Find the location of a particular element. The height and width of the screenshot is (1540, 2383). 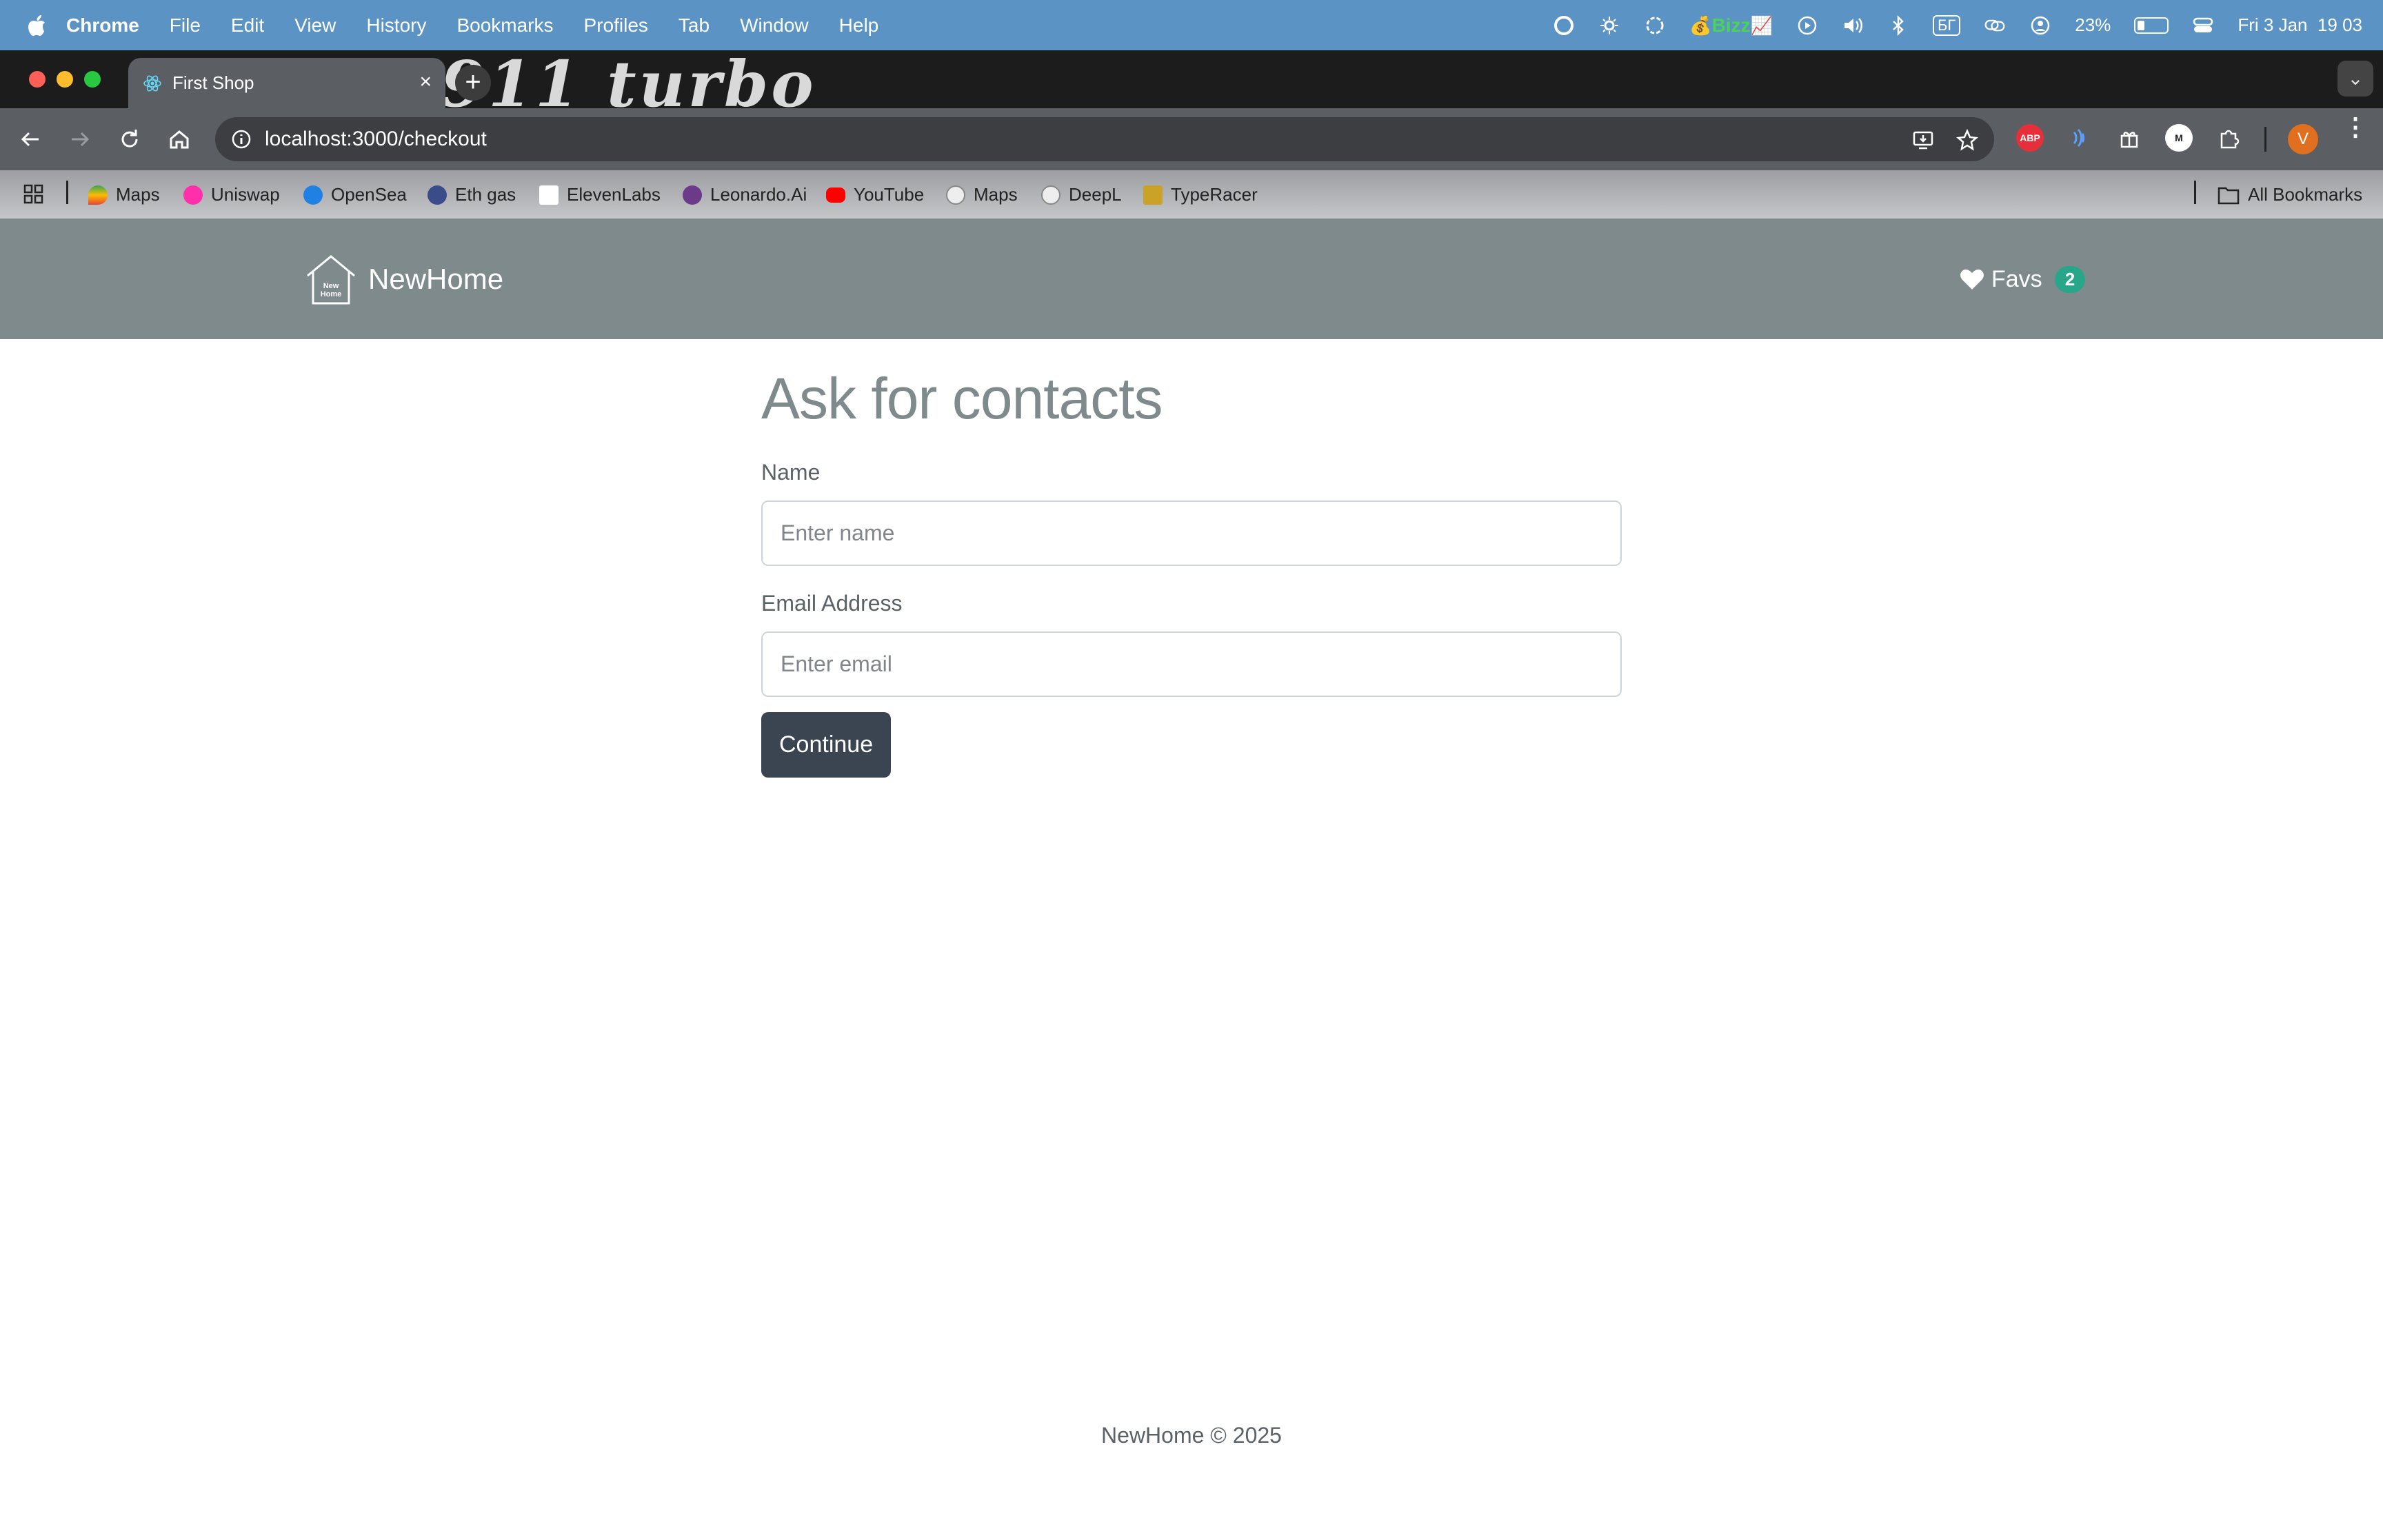

bookmark-deepl: DeepL is located at coordinates (1081, 195).